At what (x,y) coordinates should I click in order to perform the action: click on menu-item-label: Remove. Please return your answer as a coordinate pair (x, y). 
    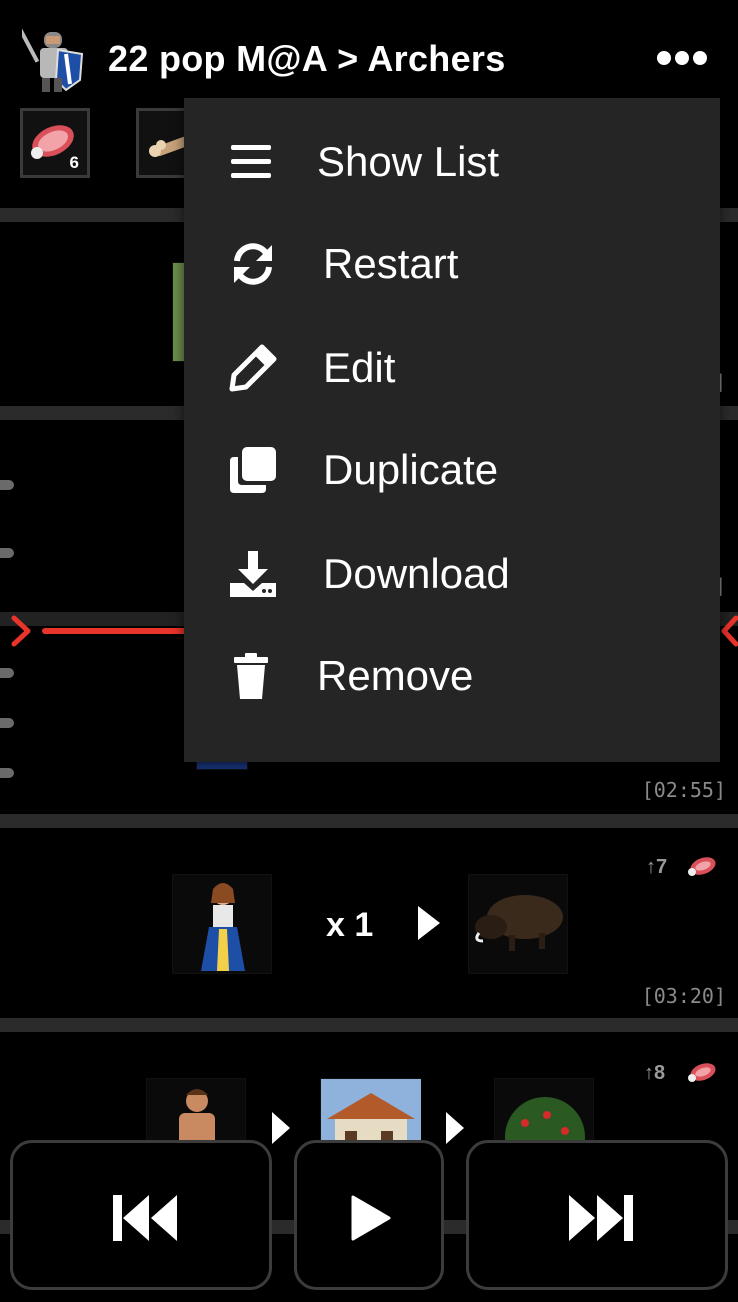
    Looking at the image, I should click on (395, 675).